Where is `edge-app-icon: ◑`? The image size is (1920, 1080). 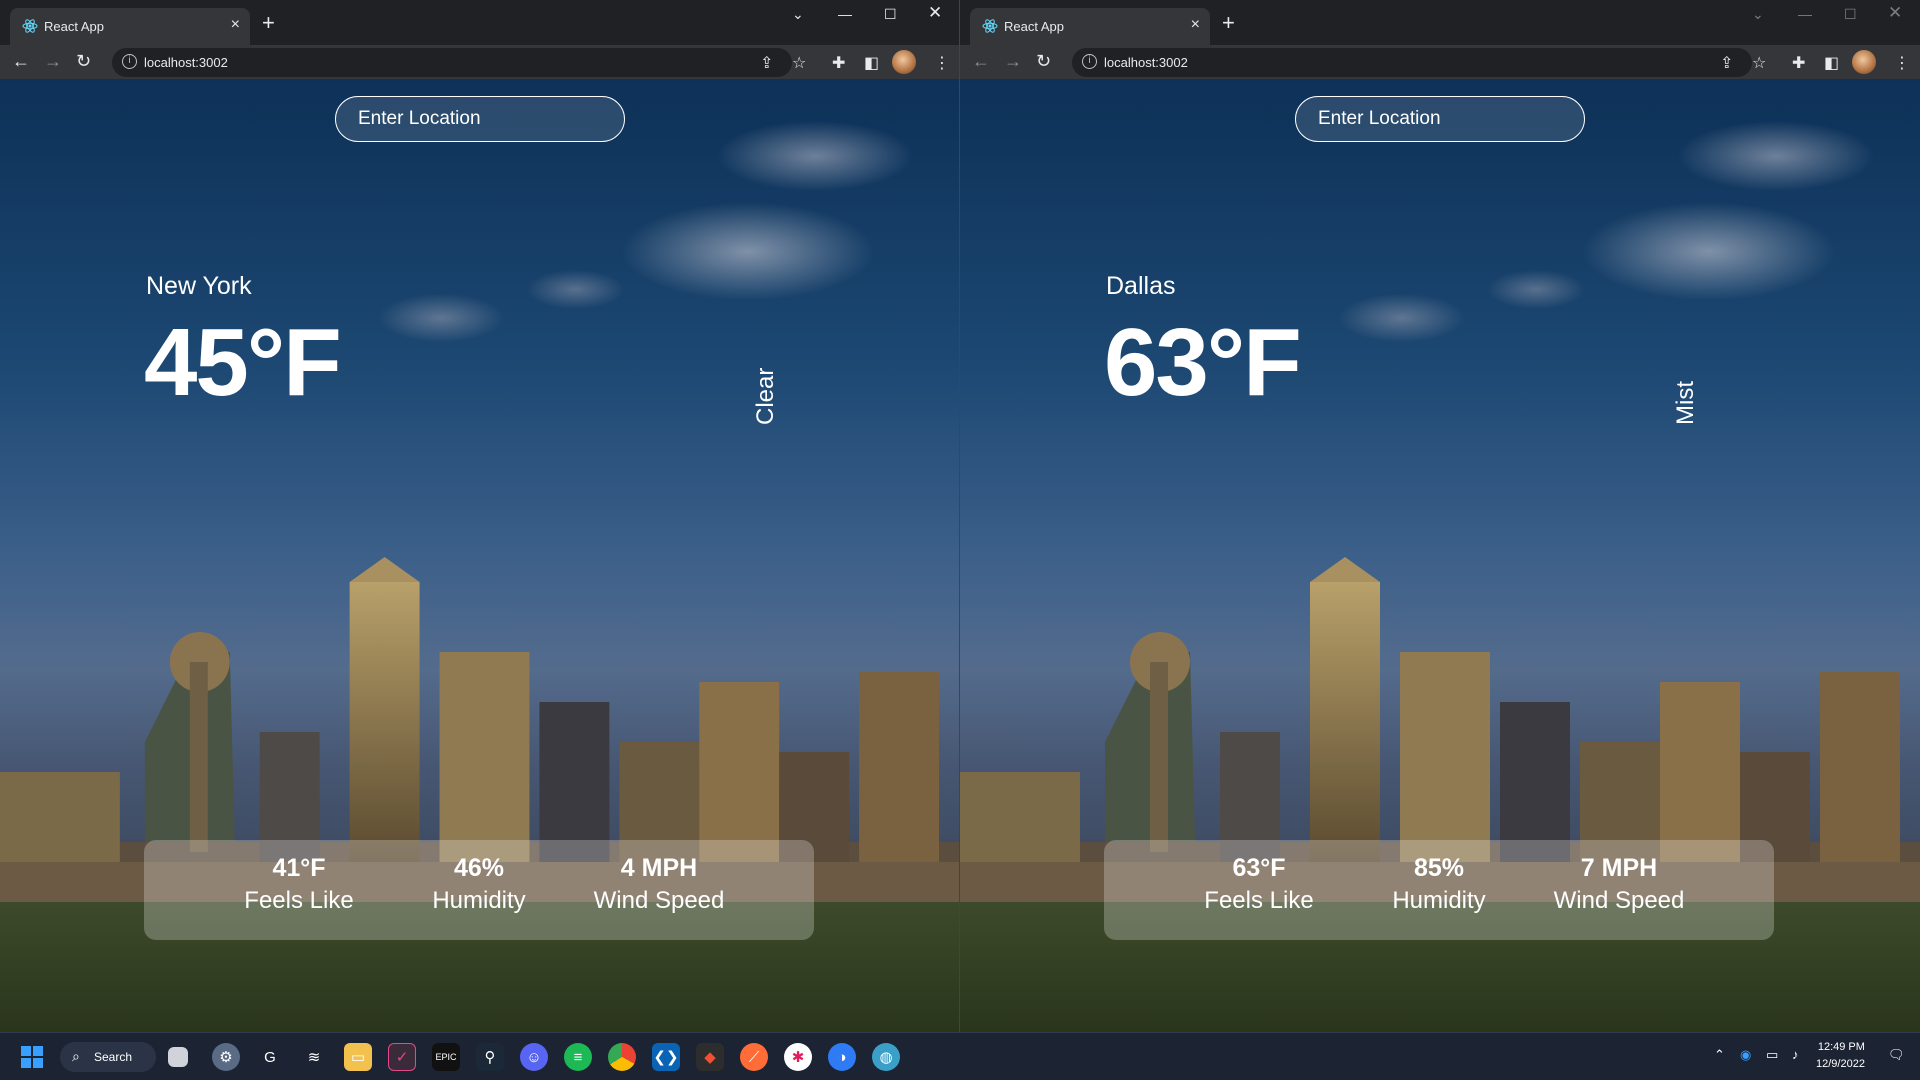
edge-app-icon: ◑ is located at coordinates (842, 1057).